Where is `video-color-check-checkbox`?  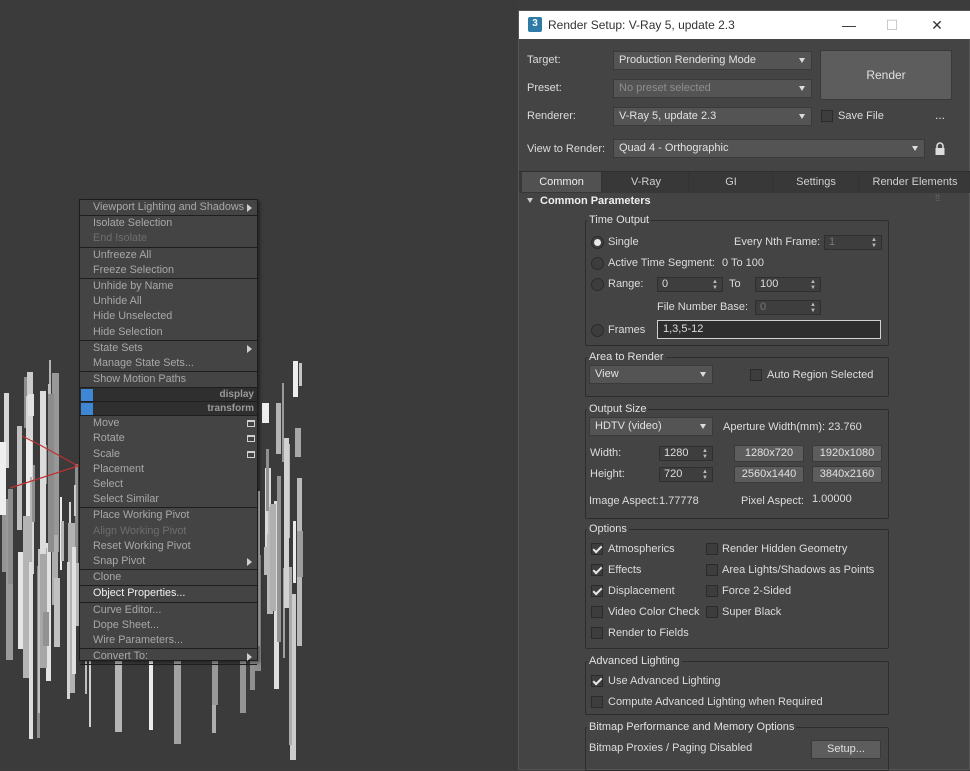
video-color-check-checkbox is located at coordinates (597, 612).